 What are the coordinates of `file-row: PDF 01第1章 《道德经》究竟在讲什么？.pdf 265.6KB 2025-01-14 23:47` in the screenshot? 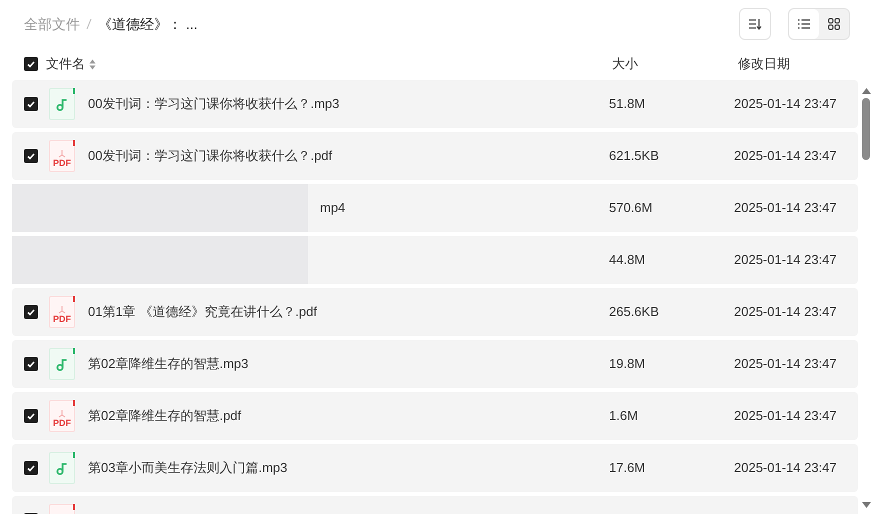 It's located at (435, 312).